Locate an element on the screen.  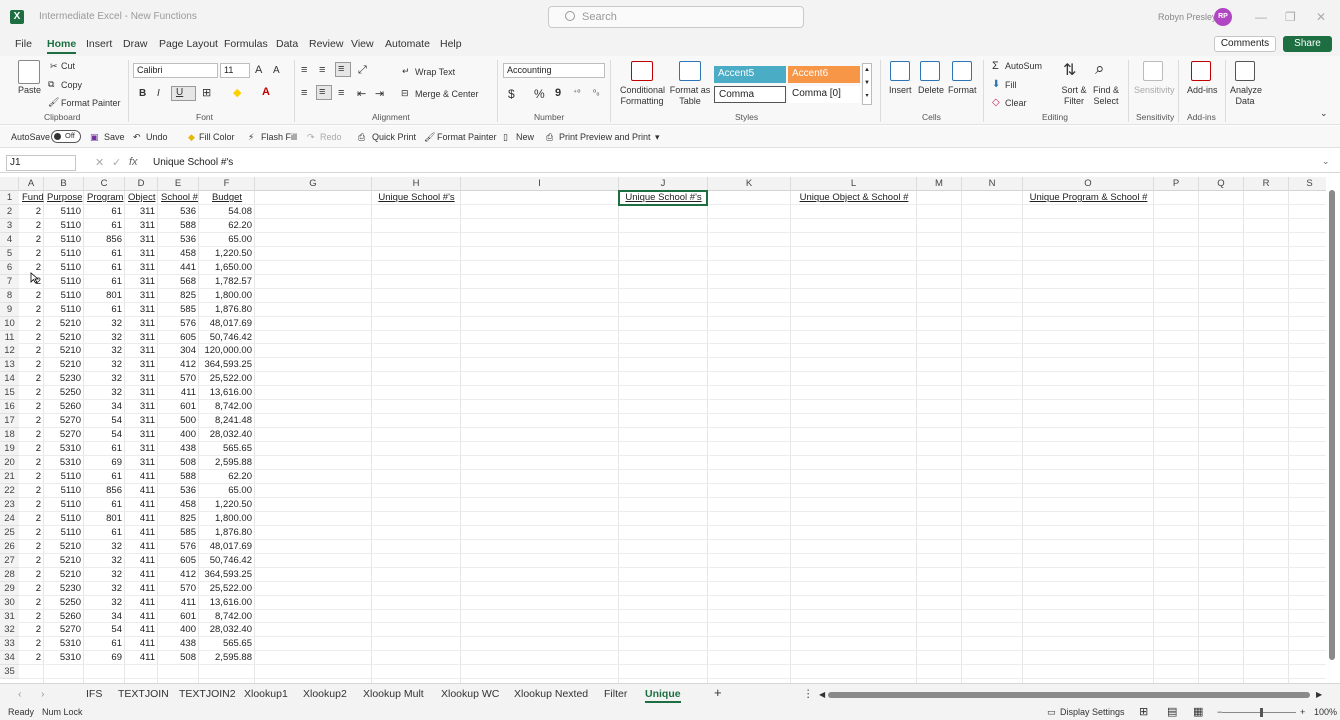
cell-f27: 50,746.42 is located at coordinates (227, 561).